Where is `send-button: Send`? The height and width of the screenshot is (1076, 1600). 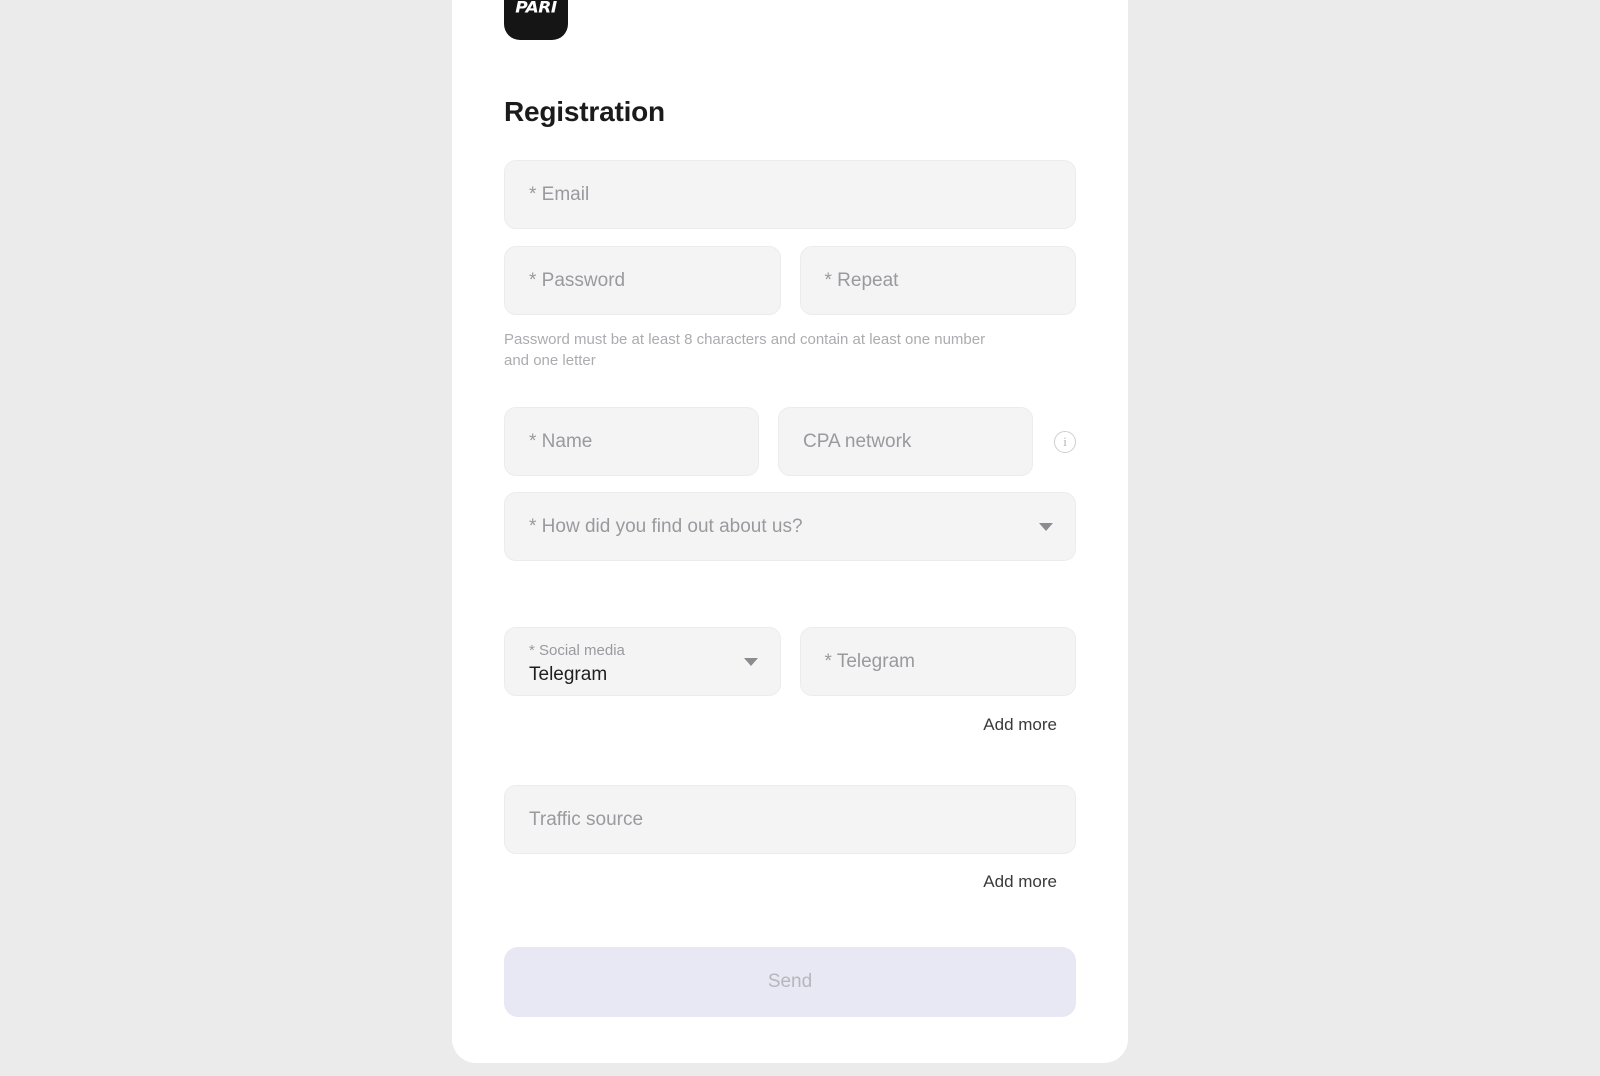
send-button: Send is located at coordinates (790, 982).